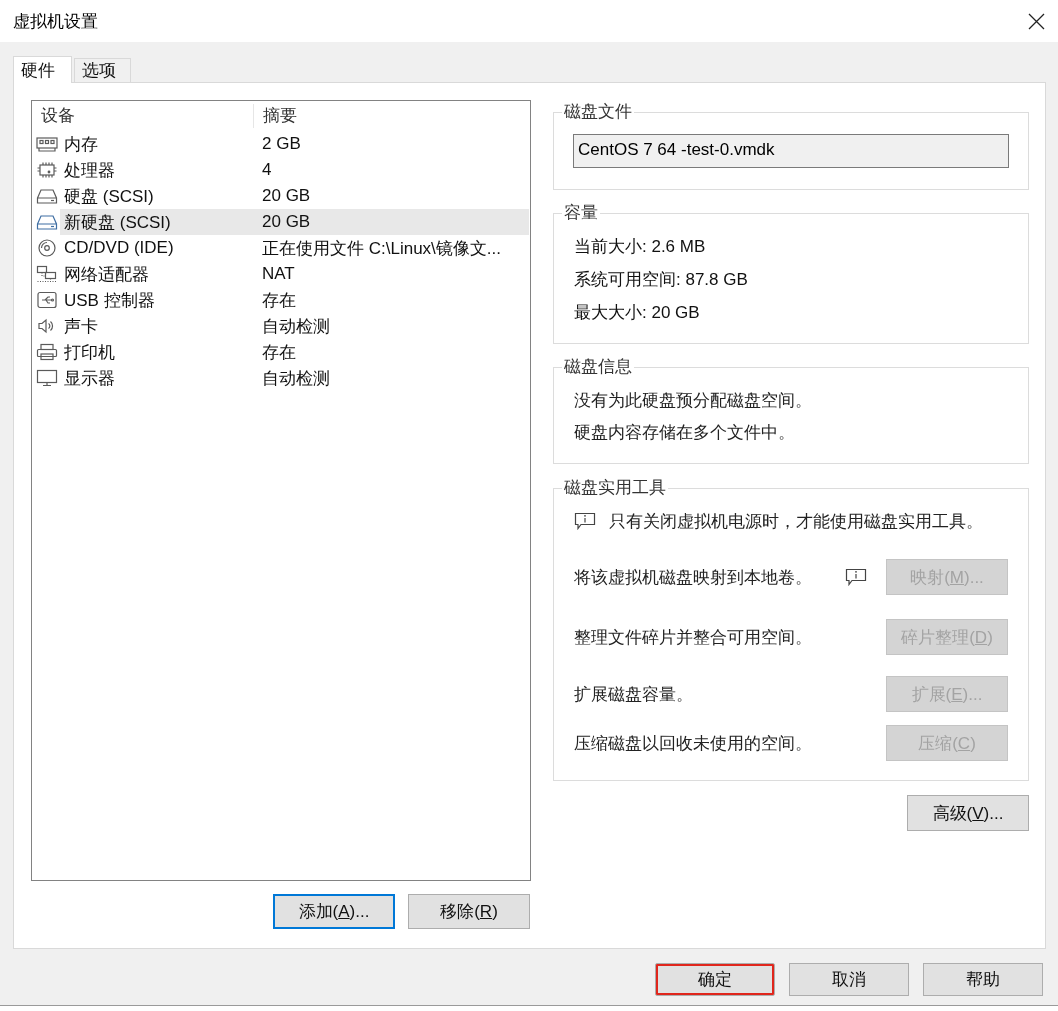 The image size is (1058, 1011). I want to click on group-title: 磁盘文件, so click(598, 112).